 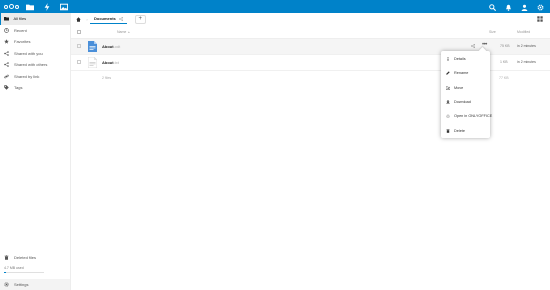 What do you see at coordinates (6, 41) in the screenshot?
I see `star-icon` at bounding box center [6, 41].